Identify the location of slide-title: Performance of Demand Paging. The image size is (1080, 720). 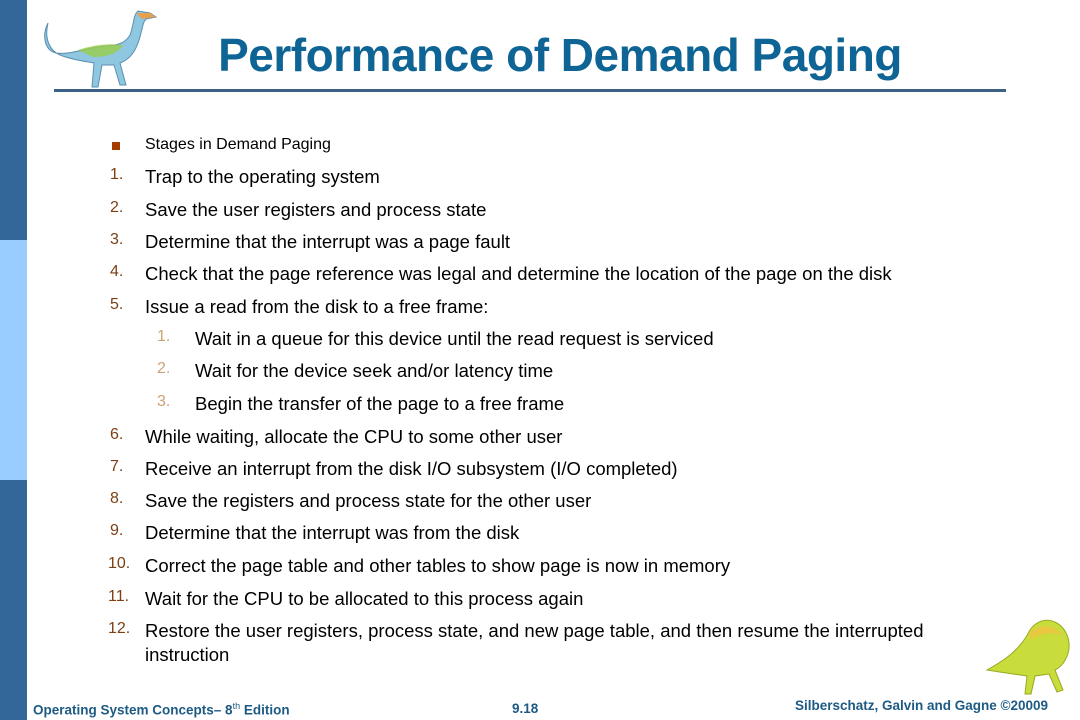
(560, 55).